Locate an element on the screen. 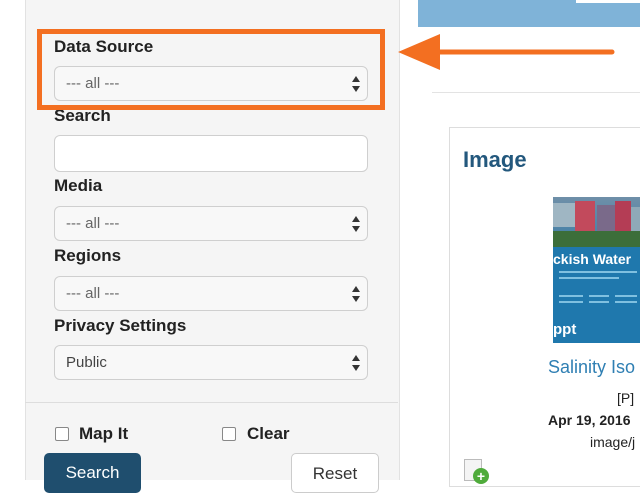 The image size is (640, 494). right-divider is located at coordinates (536, 92).